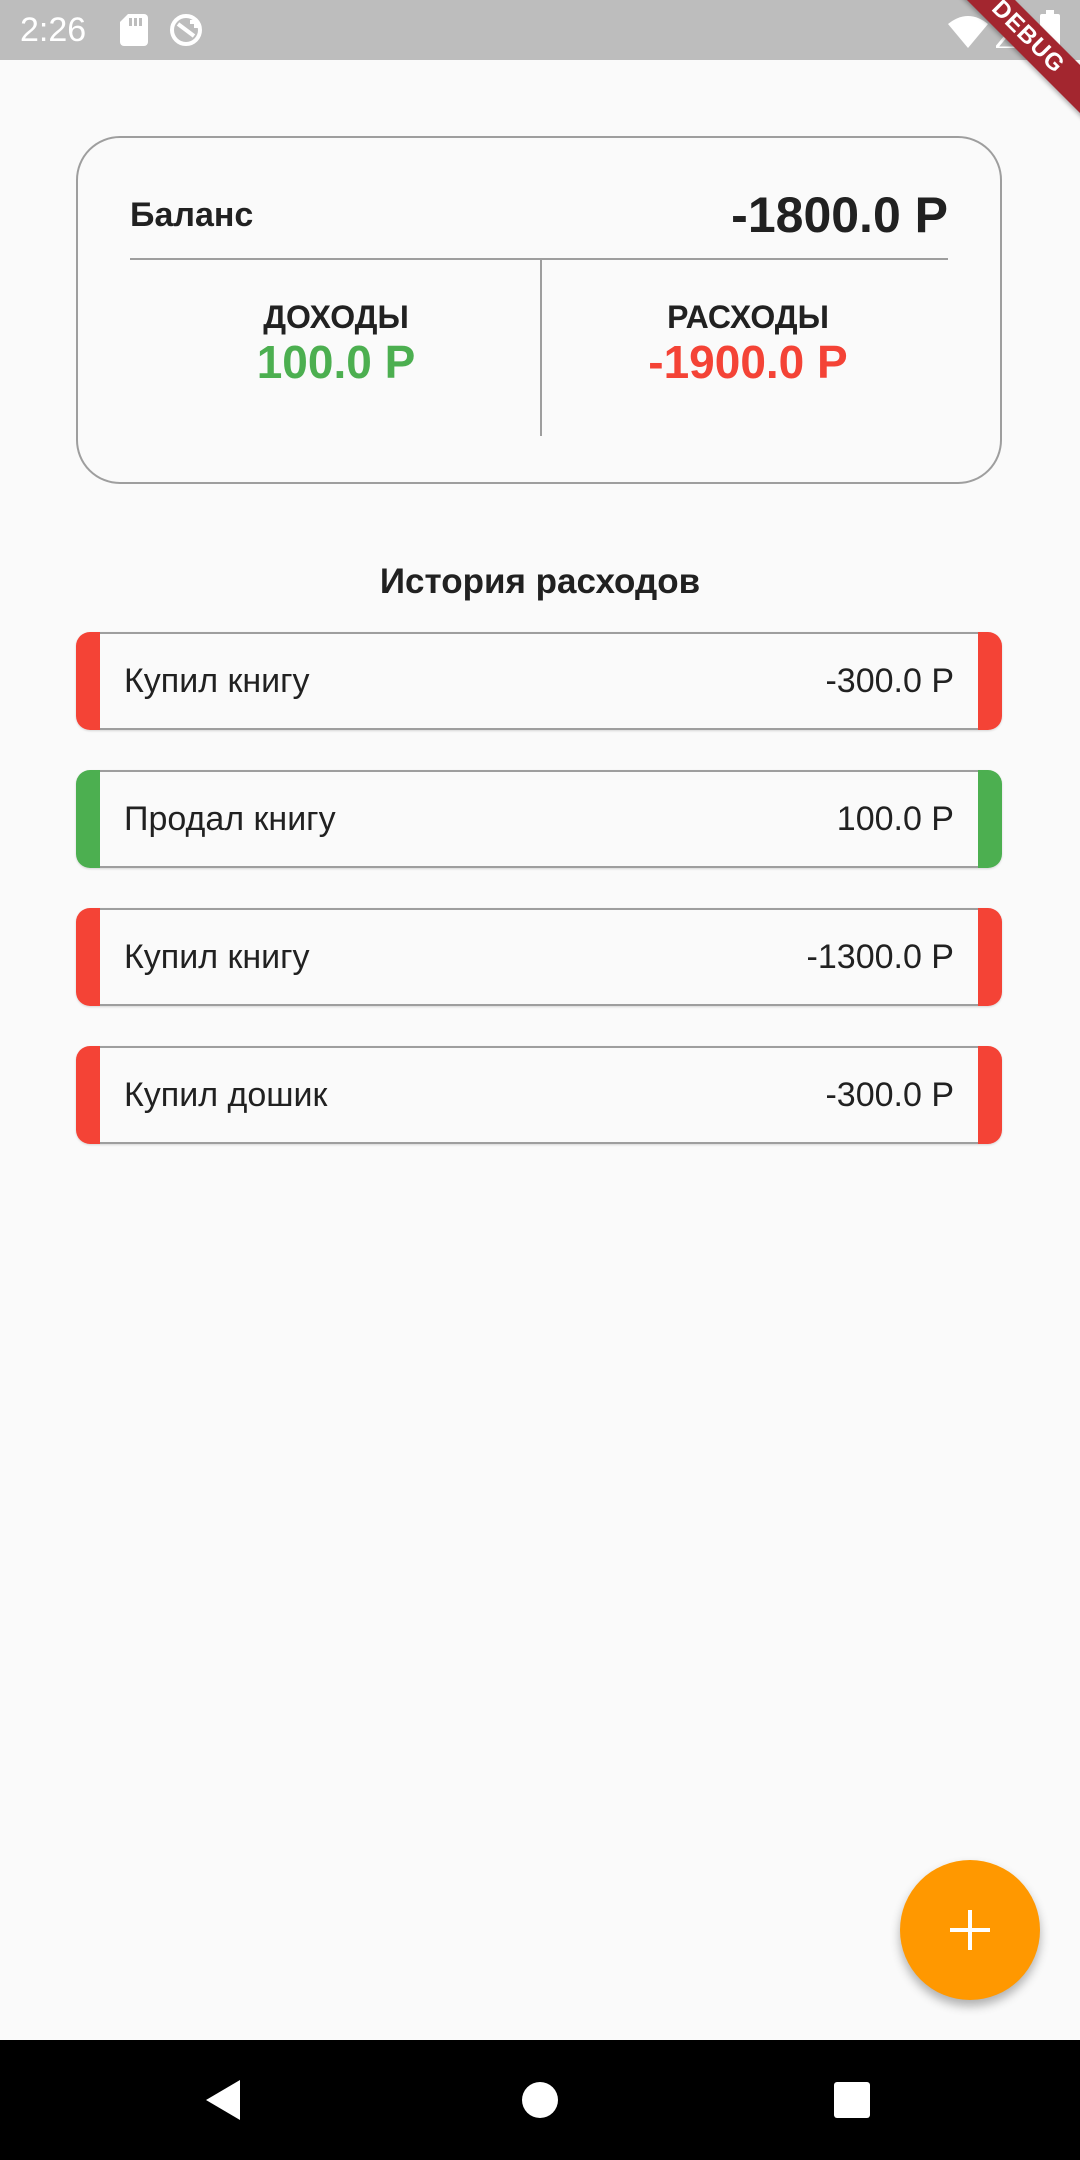  I want to click on expense-section: РАСХОДЫ -1900.0 Р, so click(748, 343).